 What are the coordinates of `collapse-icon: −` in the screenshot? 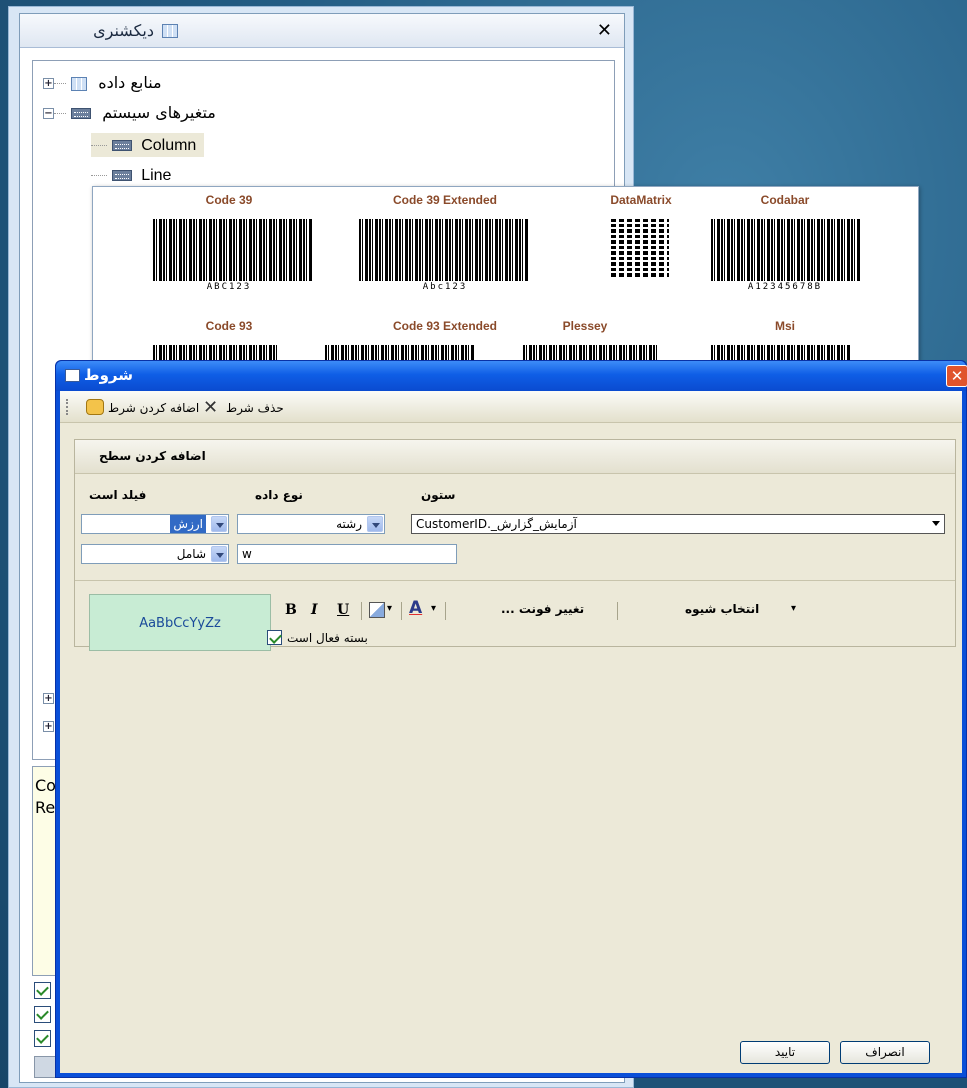 It's located at (48, 113).